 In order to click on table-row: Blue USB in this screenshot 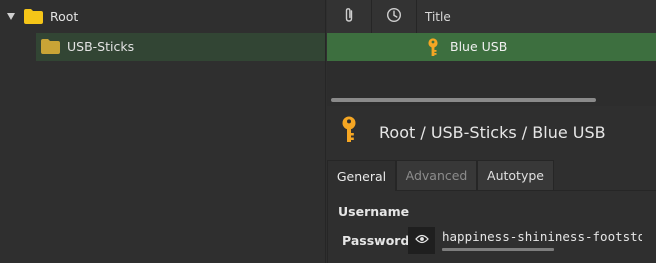, I will do `click(491, 47)`.